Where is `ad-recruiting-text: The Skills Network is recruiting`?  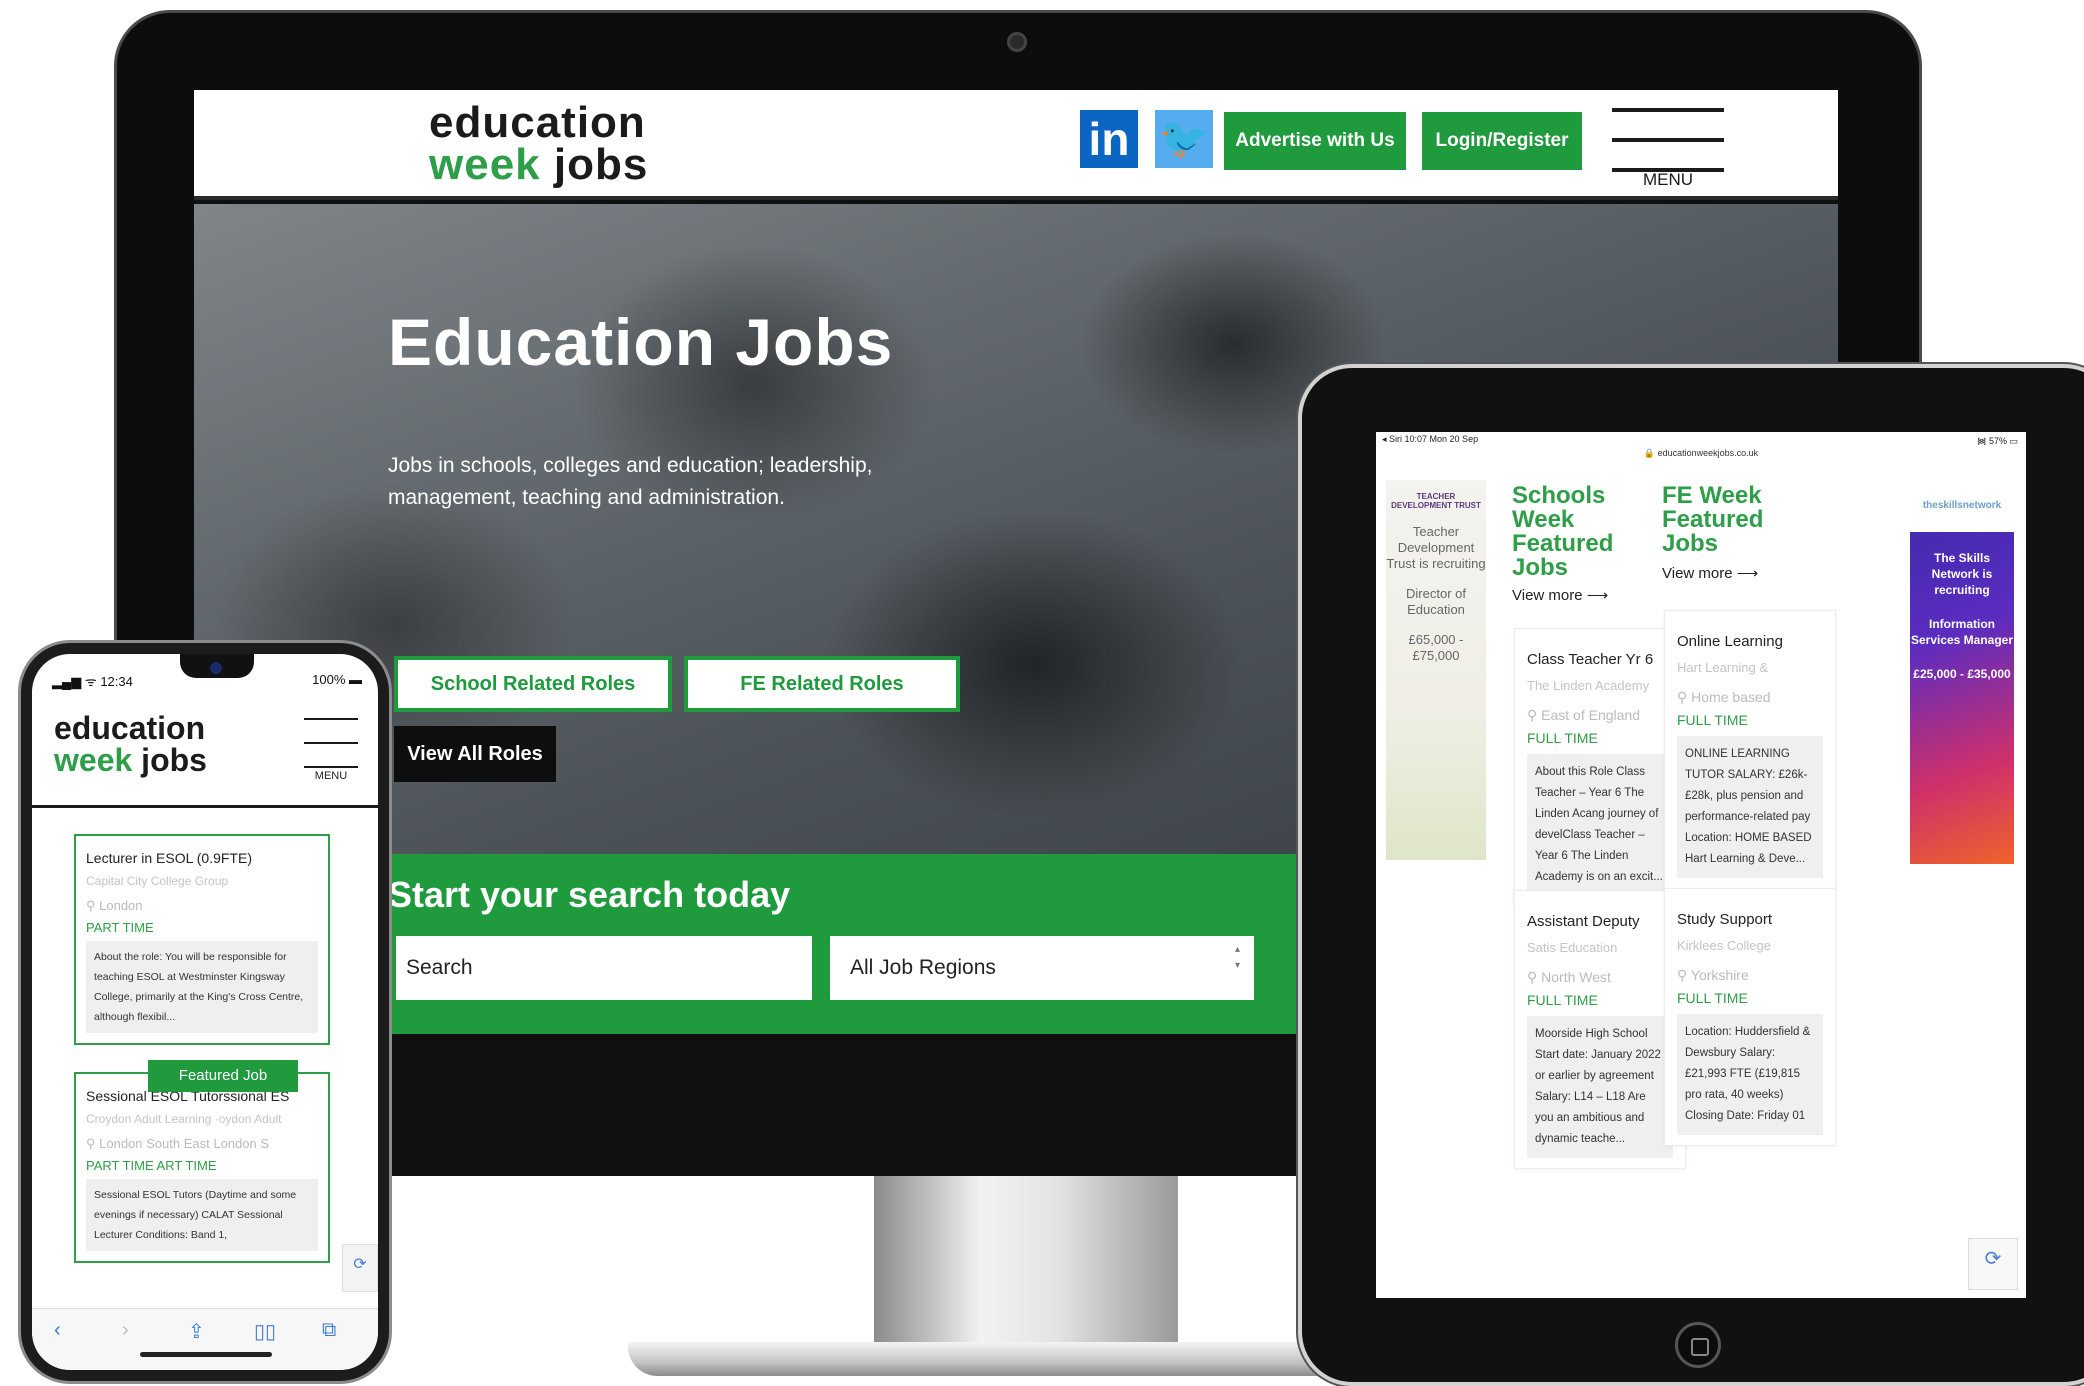
ad-recruiting-text: The Skills Network is recruiting is located at coordinates (1962, 574).